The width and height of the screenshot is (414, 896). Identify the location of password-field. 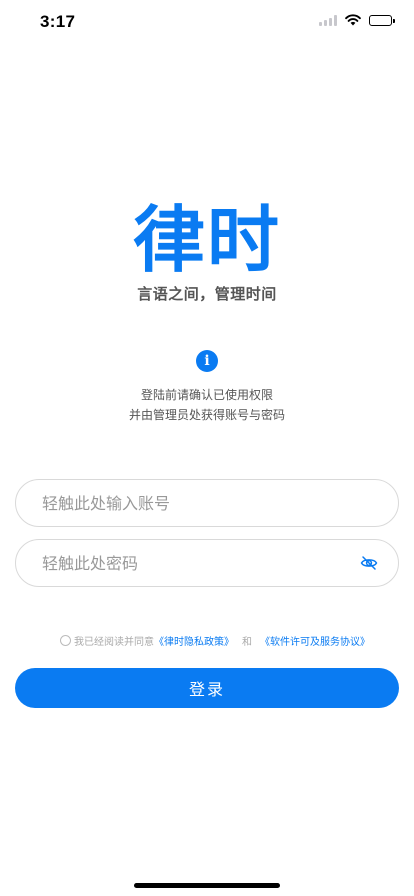
(207, 563).